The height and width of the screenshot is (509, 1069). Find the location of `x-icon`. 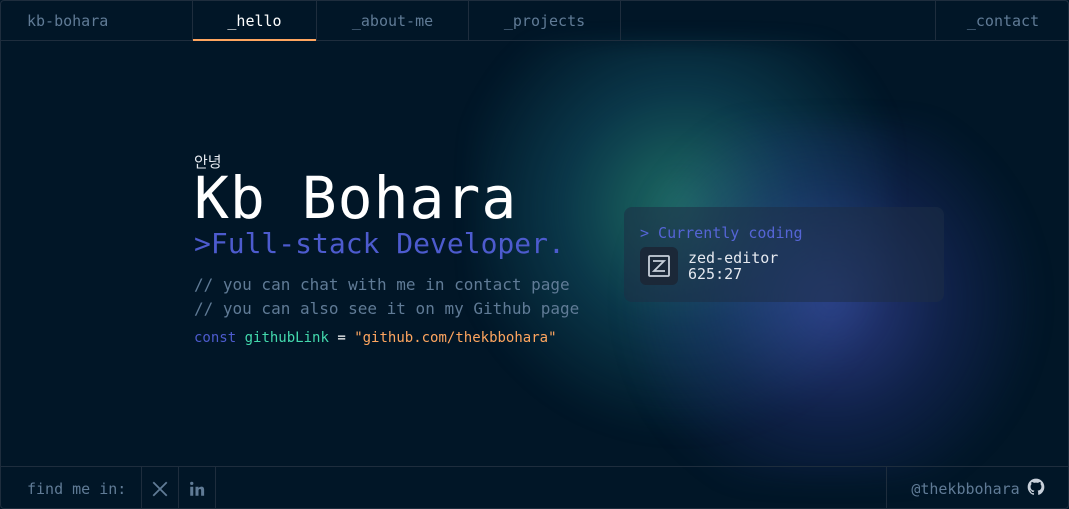

x-icon is located at coordinates (160, 487).